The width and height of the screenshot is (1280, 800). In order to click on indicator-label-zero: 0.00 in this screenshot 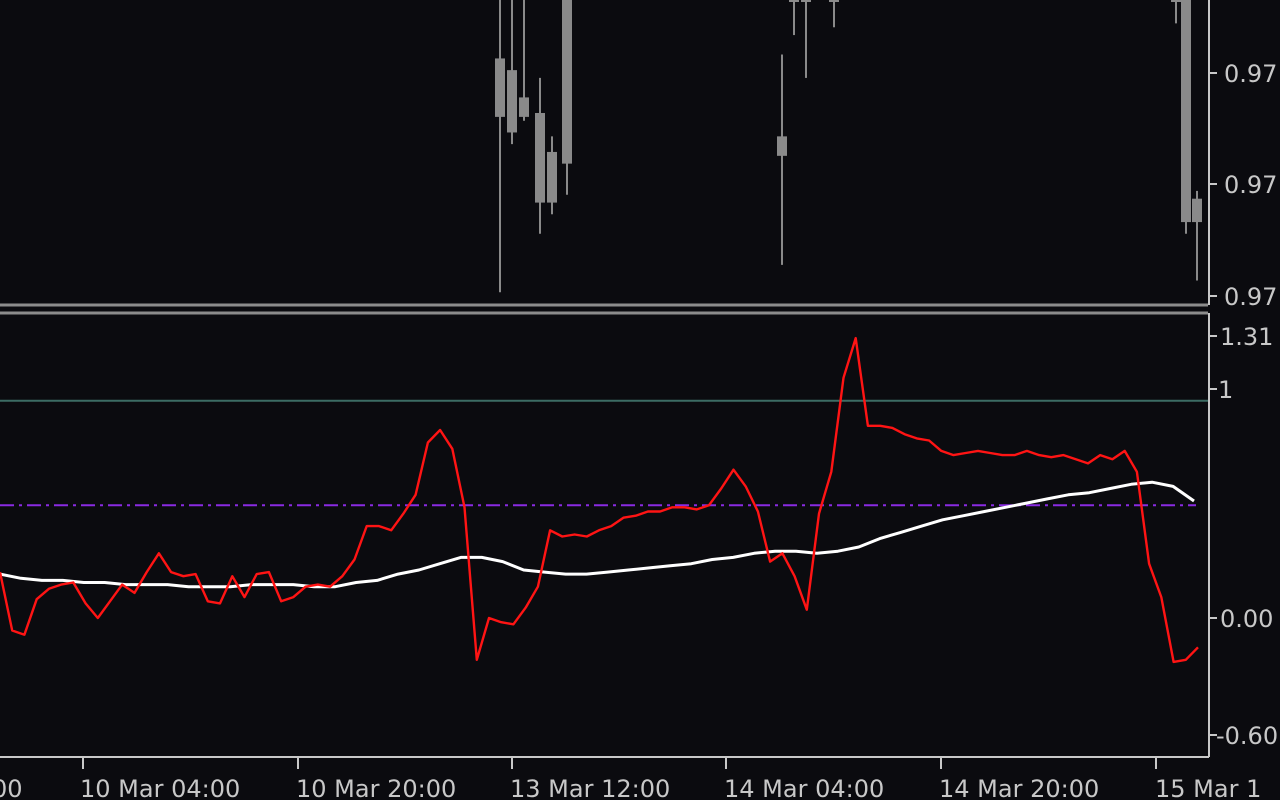, I will do `click(1246, 619)`.